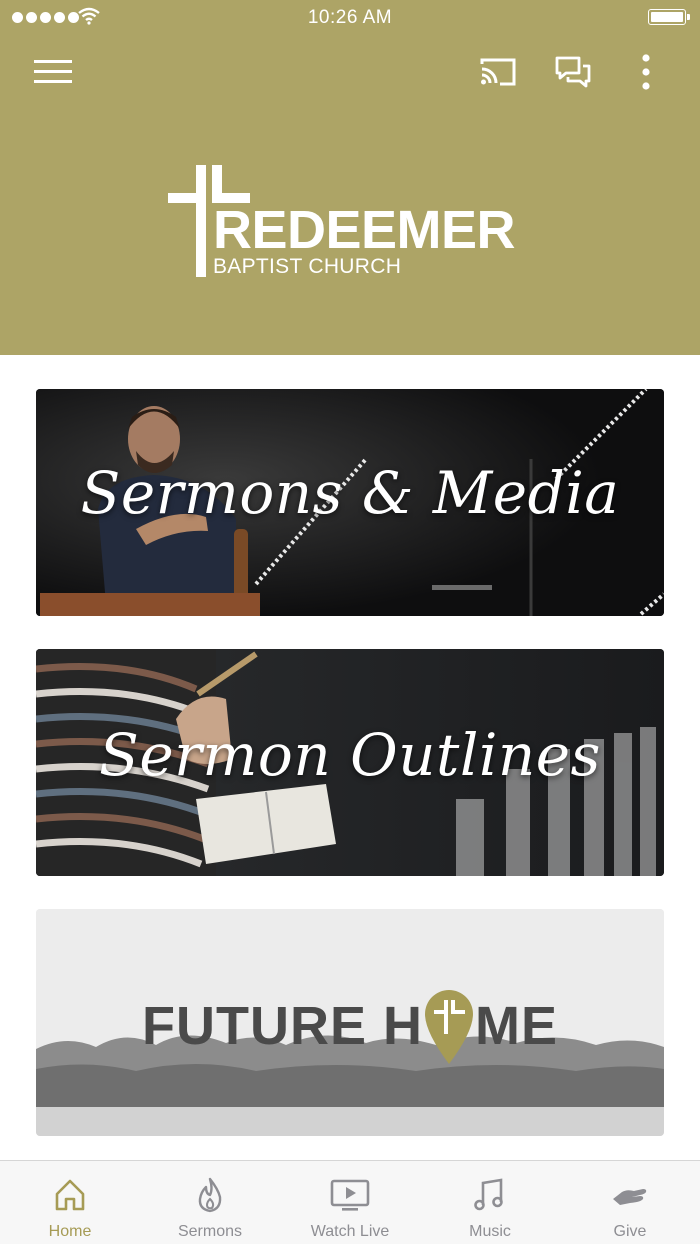  I want to click on tab-give-label: Give, so click(630, 1231).